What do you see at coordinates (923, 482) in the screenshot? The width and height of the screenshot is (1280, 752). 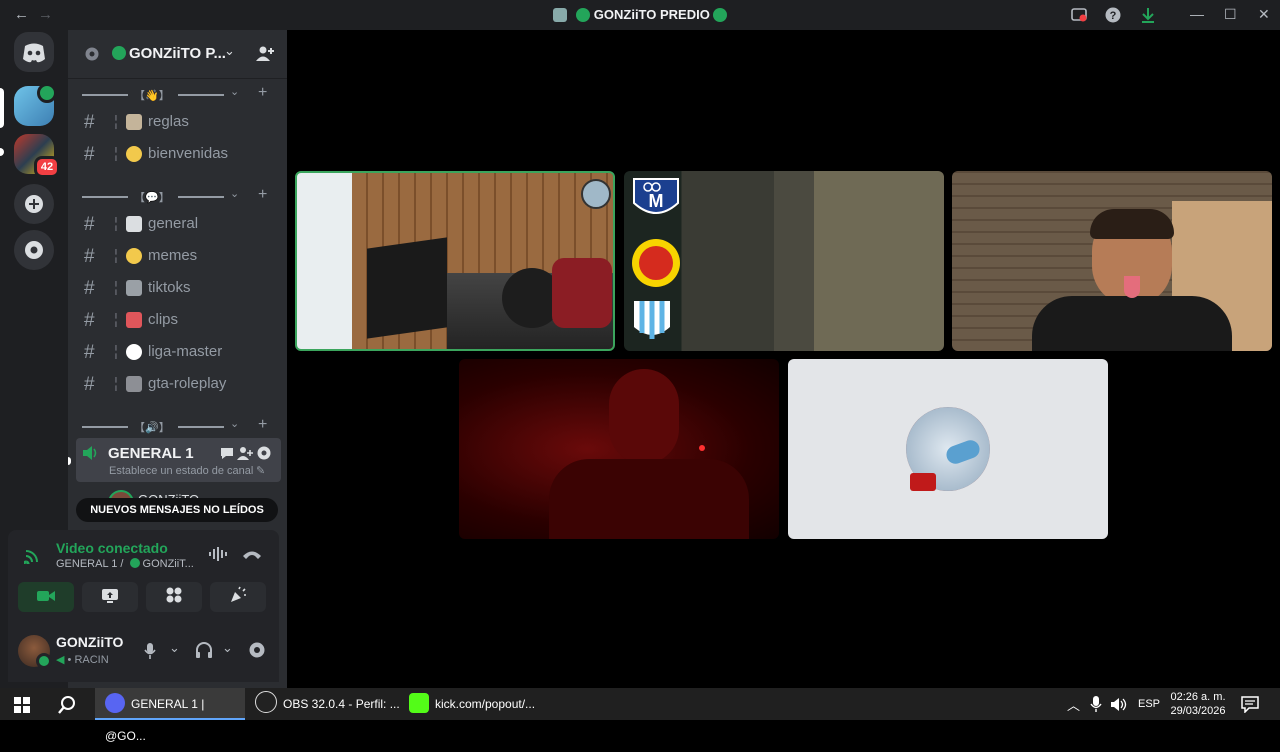 I see `avatar-trophy-base` at bounding box center [923, 482].